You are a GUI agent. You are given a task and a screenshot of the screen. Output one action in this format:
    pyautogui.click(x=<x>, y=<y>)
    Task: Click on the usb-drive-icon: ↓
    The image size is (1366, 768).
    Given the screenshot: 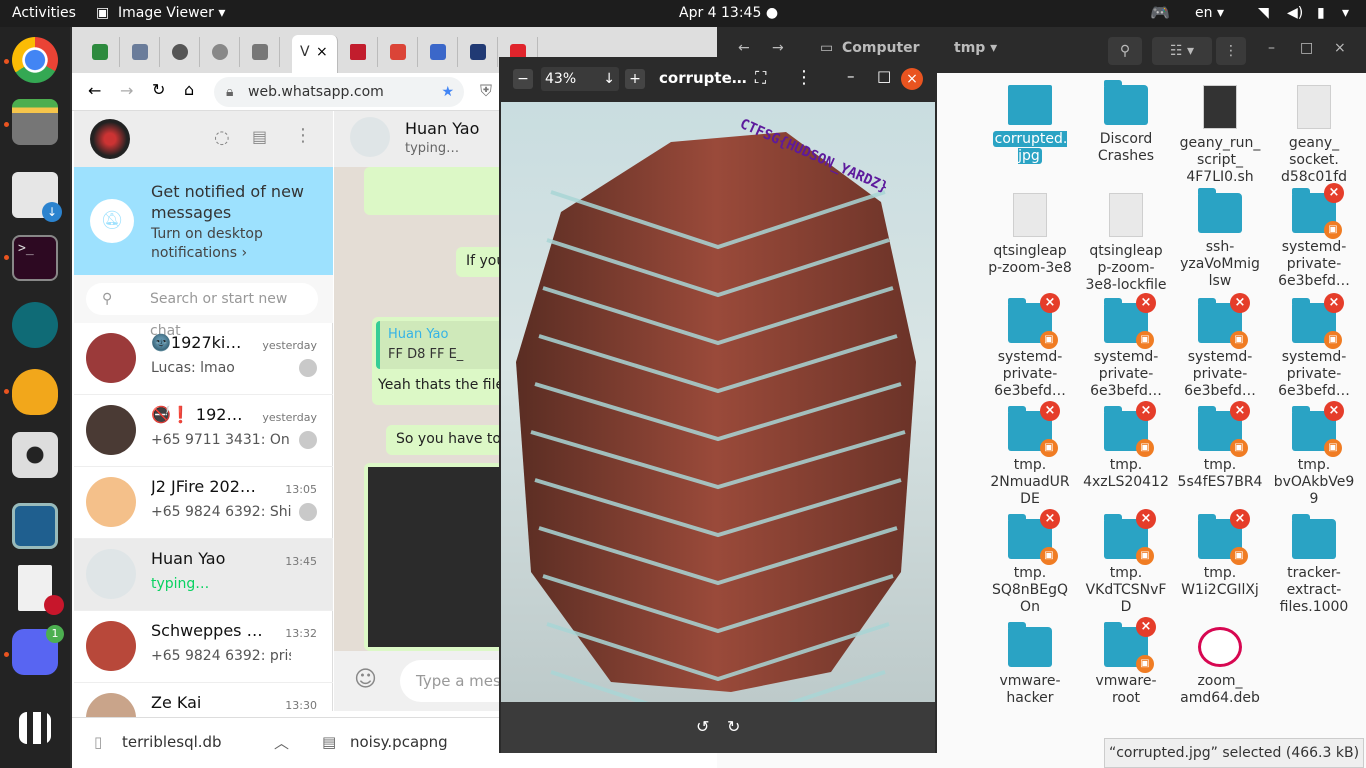 What is the action you would take?
    pyautogui.click(x=37, y=197)
    